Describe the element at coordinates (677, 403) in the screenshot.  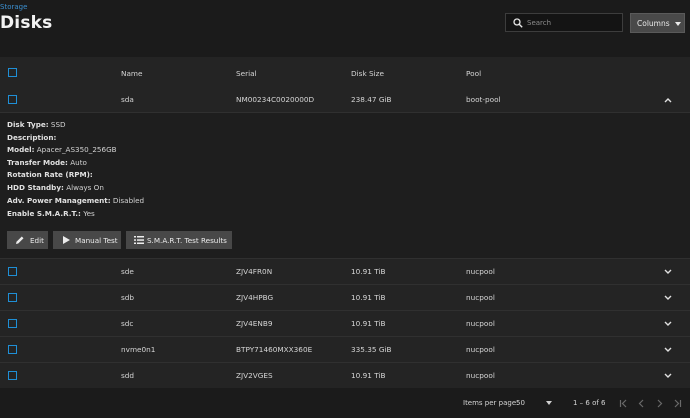
I see `last-page-icon` at that location.